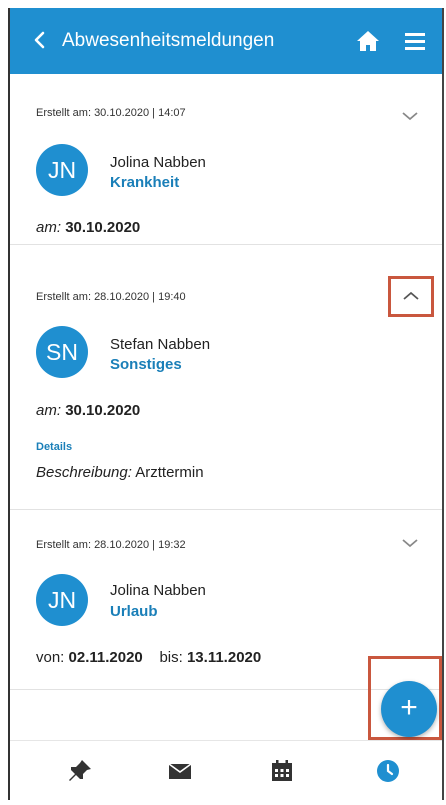 The height and width of the screenshot is (805, 446). Describe the element at coordinates (171, 657) in the screenshot. I see `to-label: bis:` at that location.